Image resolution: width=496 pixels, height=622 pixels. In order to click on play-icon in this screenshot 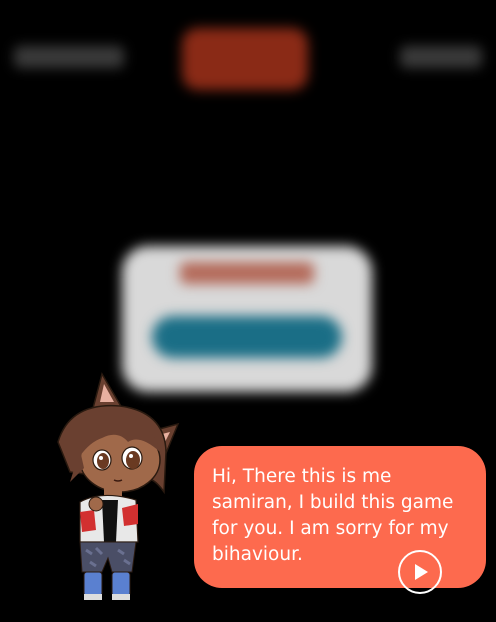, I will do `click(421, 572)`.